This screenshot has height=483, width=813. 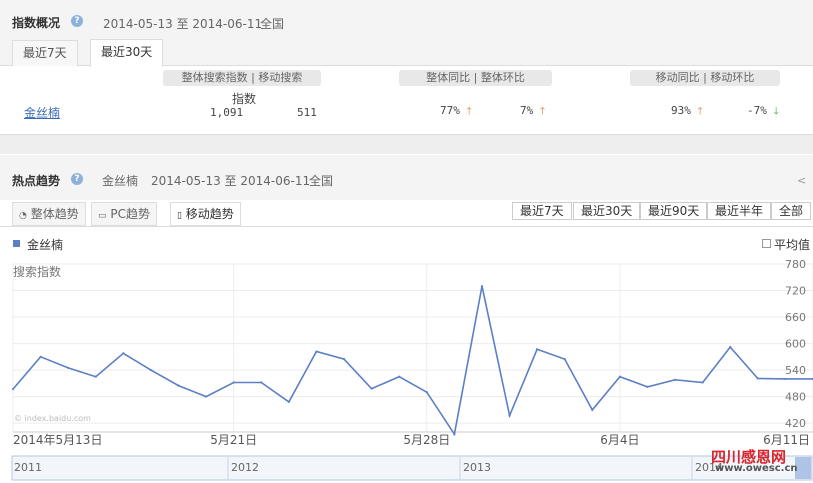 I want to click on mobile-mom-value: -7% 🡓, so click(x=763, y=110).